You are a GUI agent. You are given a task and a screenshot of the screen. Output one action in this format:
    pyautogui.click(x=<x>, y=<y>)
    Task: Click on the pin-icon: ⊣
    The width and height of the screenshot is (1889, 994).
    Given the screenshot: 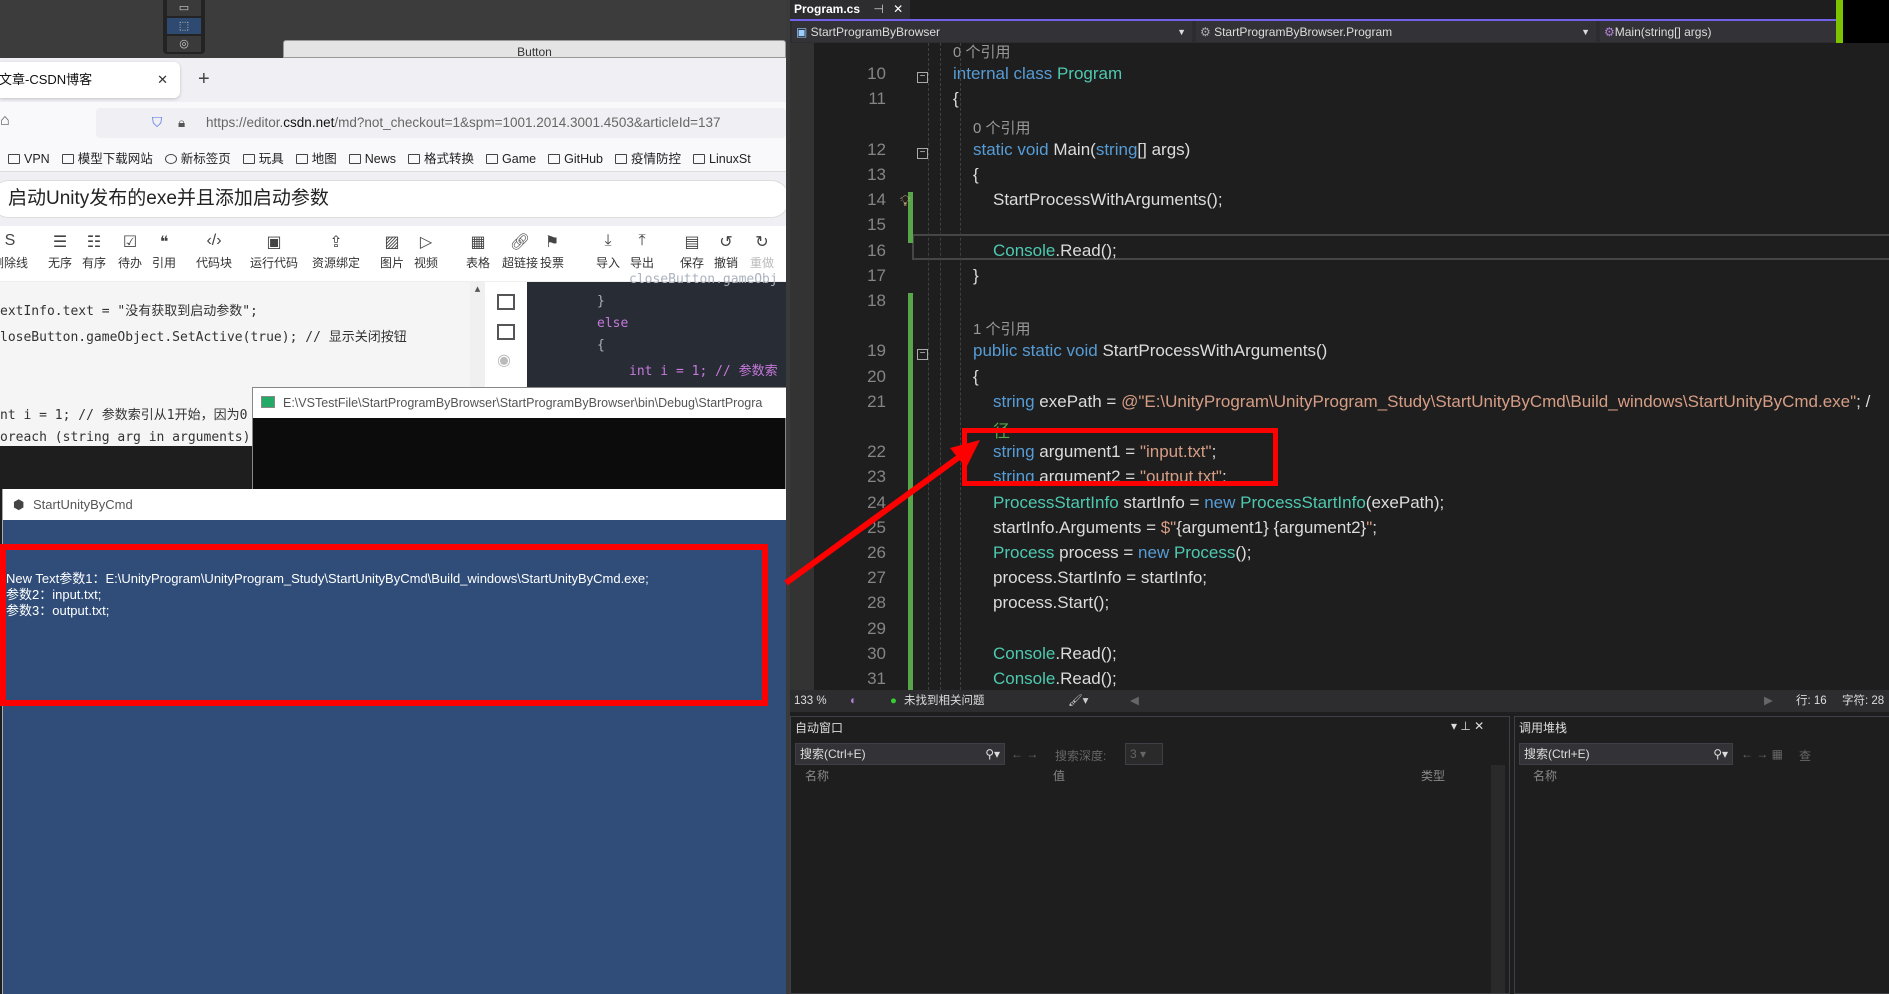 What is the action you would take?
    pyautogui.click(x=878, y=9)
    